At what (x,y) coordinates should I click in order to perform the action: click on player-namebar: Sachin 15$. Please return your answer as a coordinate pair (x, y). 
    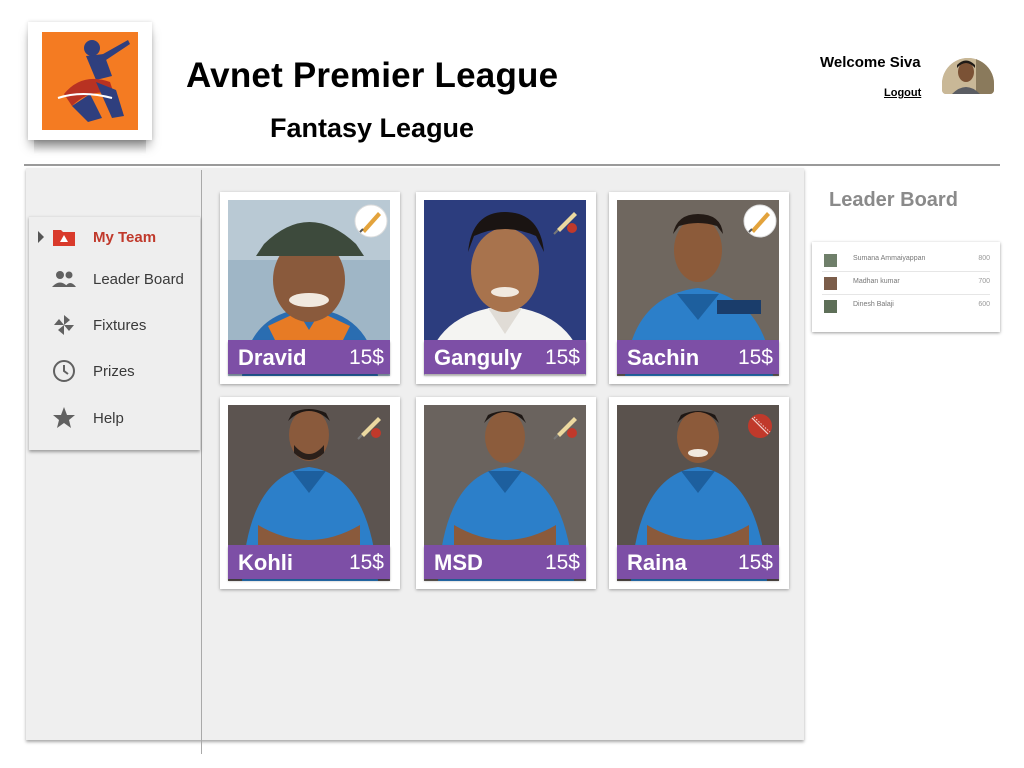
    Looking at the image, I should click on (698, 357).